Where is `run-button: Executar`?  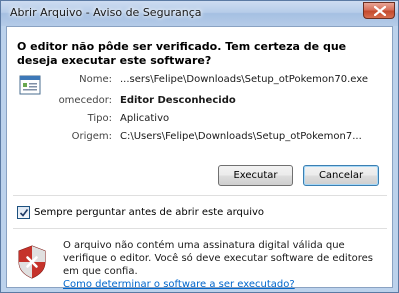 run-button: Executar is located at coordinates (255, 175).